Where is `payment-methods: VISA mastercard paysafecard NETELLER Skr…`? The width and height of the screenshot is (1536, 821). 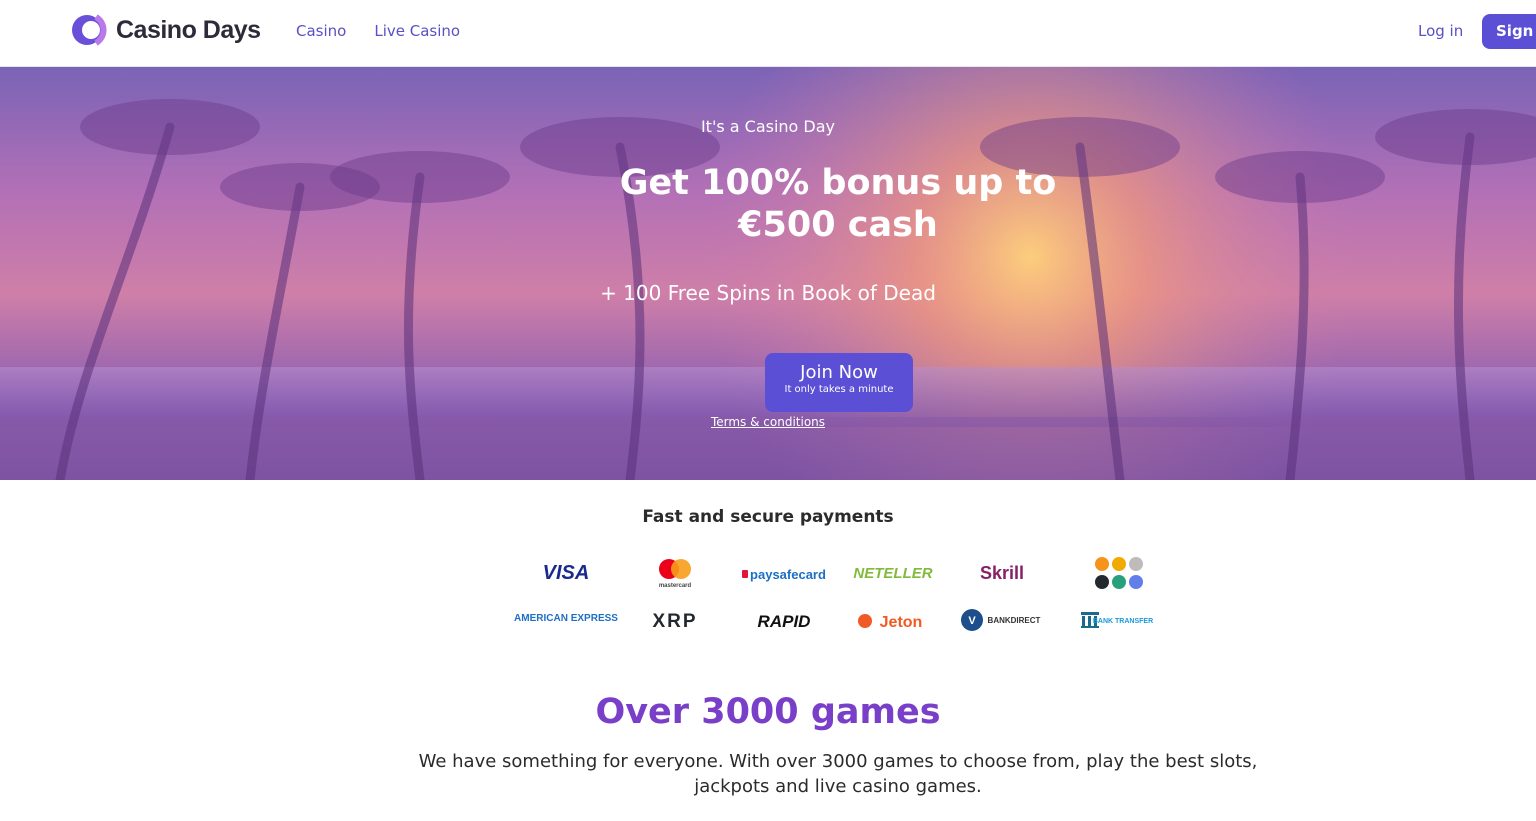 payment-methods: VISA mastercard paysafecard NETELLER Skr… is located at coordinates (840, 597).